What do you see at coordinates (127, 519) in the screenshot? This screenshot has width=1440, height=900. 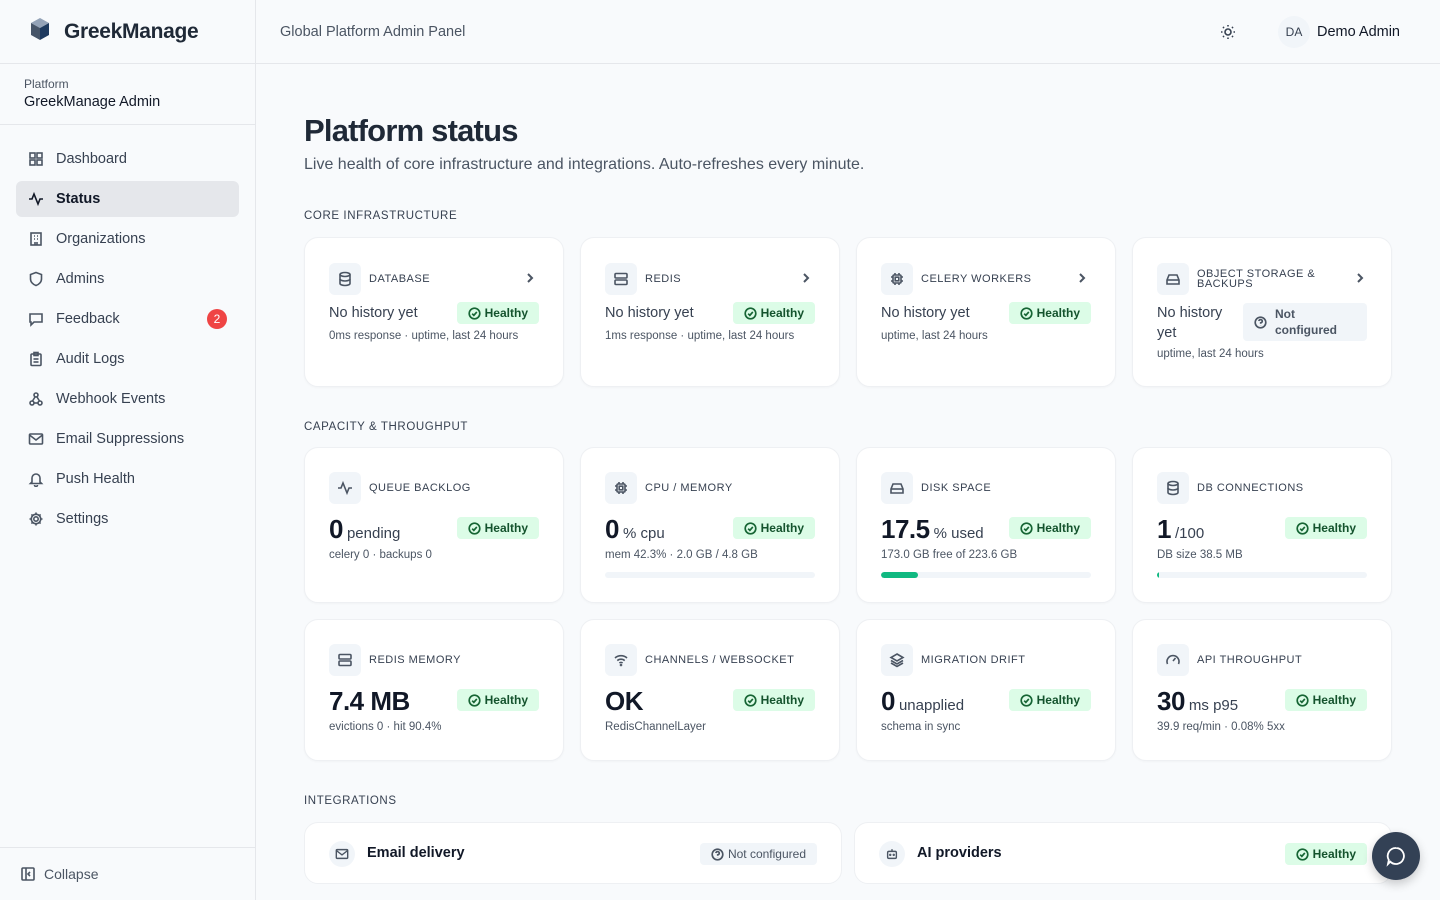 I see `sidebar-item-settings: Settings` at bounding box center [127, 519].